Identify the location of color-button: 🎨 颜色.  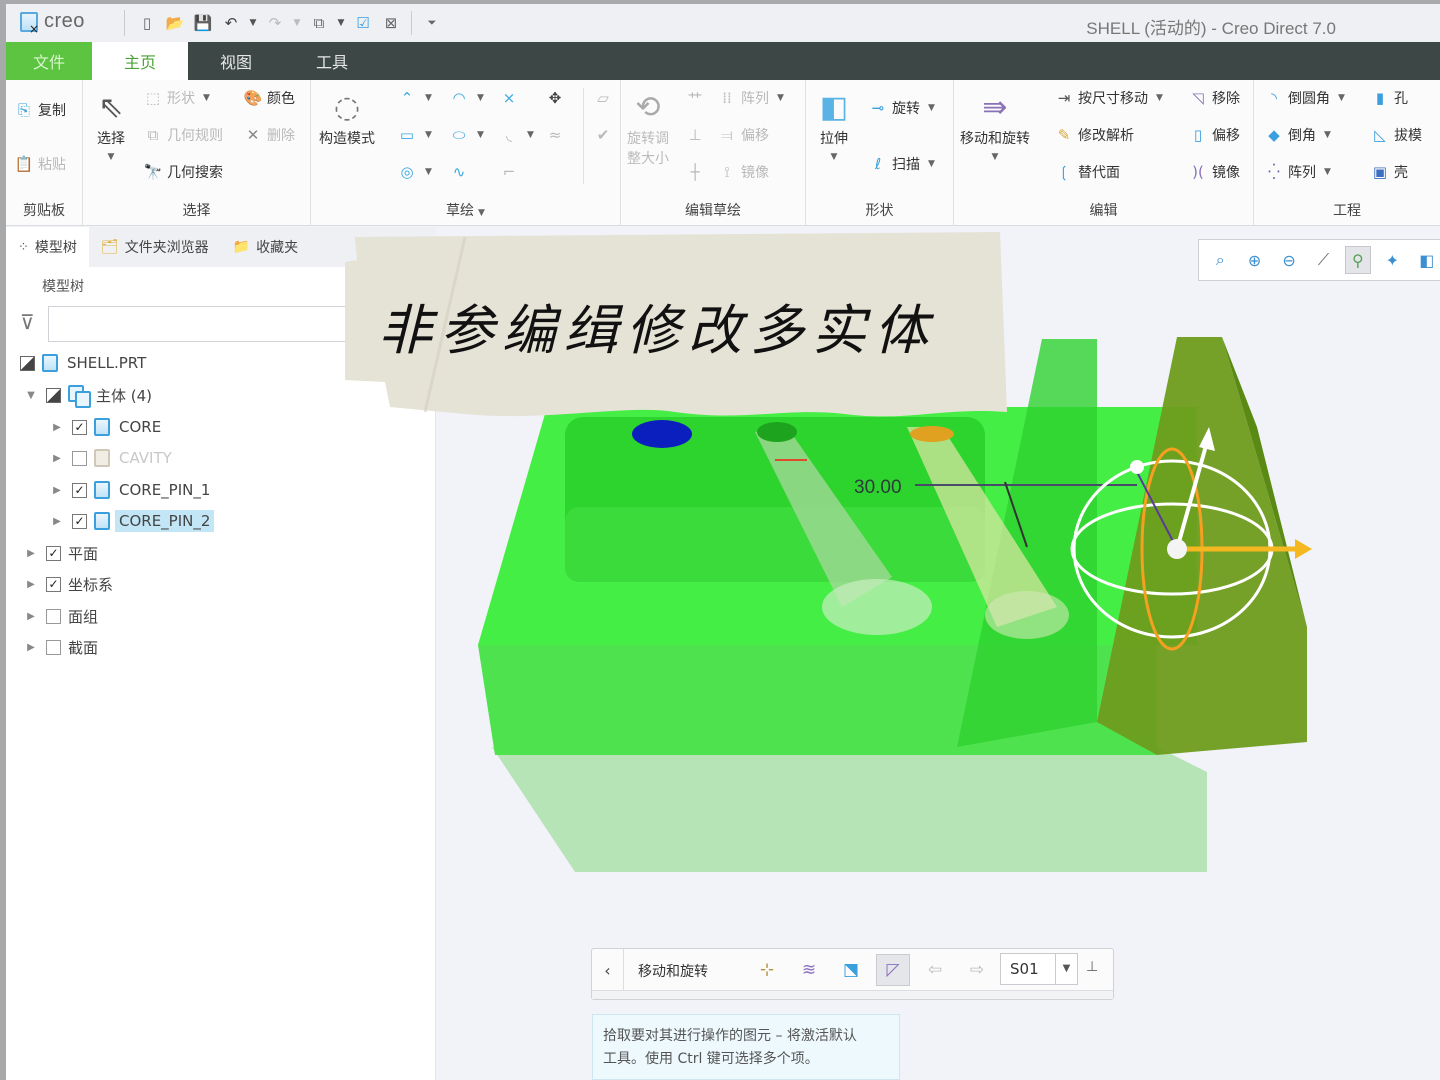
(269, 98).